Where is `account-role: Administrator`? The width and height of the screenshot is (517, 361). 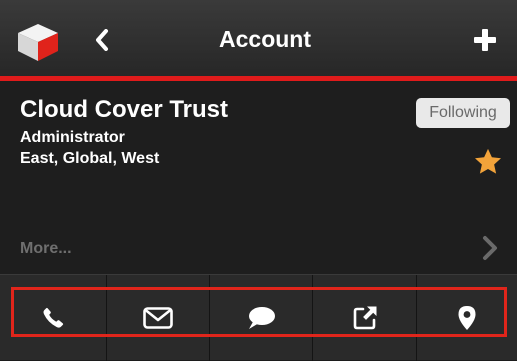 account-role: Administrator is located at coordinates (72, 137).